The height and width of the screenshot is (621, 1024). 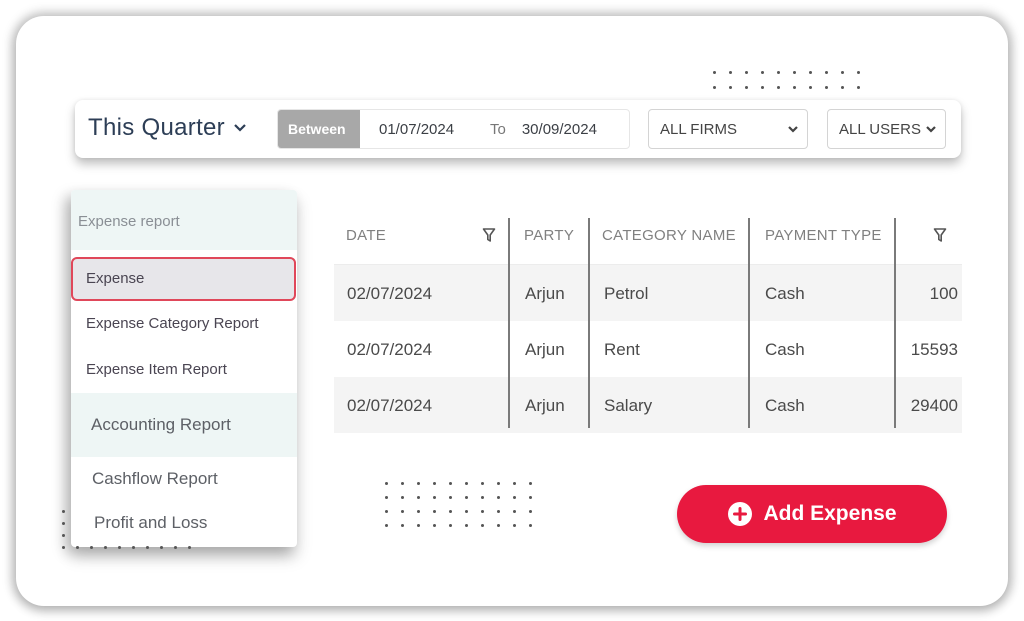 I want to click on menu-item-expense-category-report: Expense Category Report, so click(x=172, y=323).